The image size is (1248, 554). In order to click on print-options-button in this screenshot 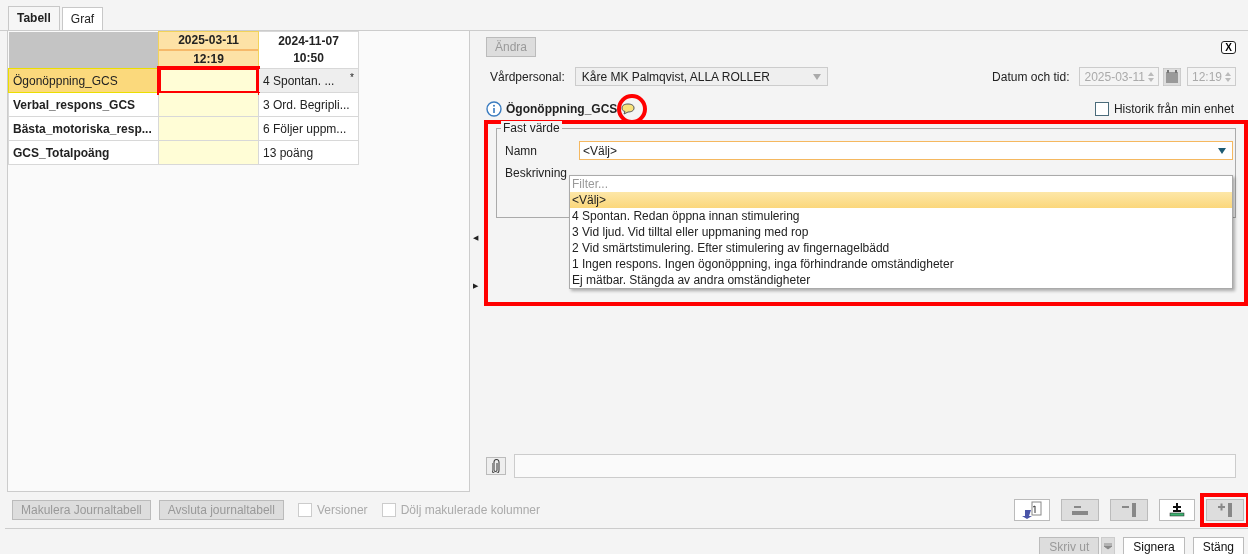, I will do `click(1108, 545)`.